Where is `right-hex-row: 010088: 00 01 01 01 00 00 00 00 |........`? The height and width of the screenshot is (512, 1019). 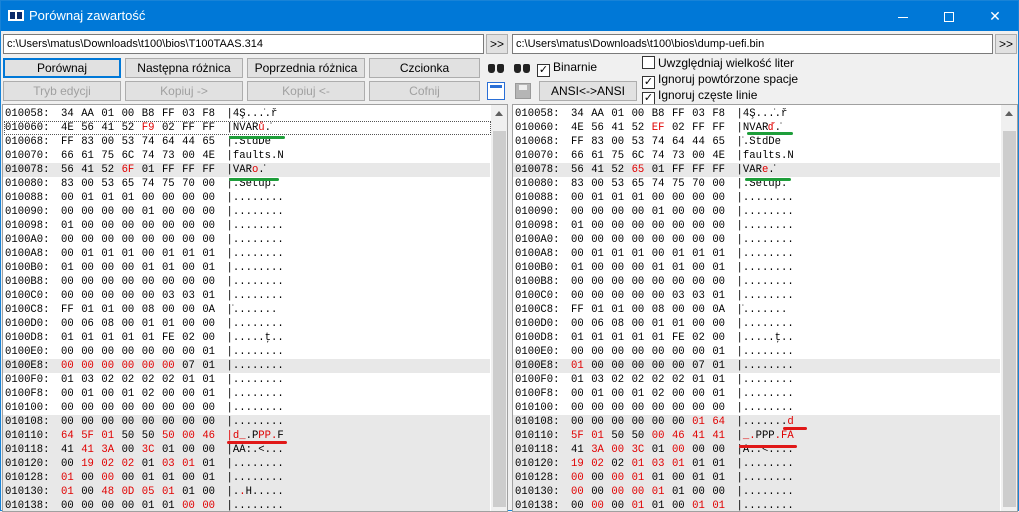
right-hex-row: 010088: 00 01 01 01 00 00 00 00 |........ is located at coordinates (756, 198).